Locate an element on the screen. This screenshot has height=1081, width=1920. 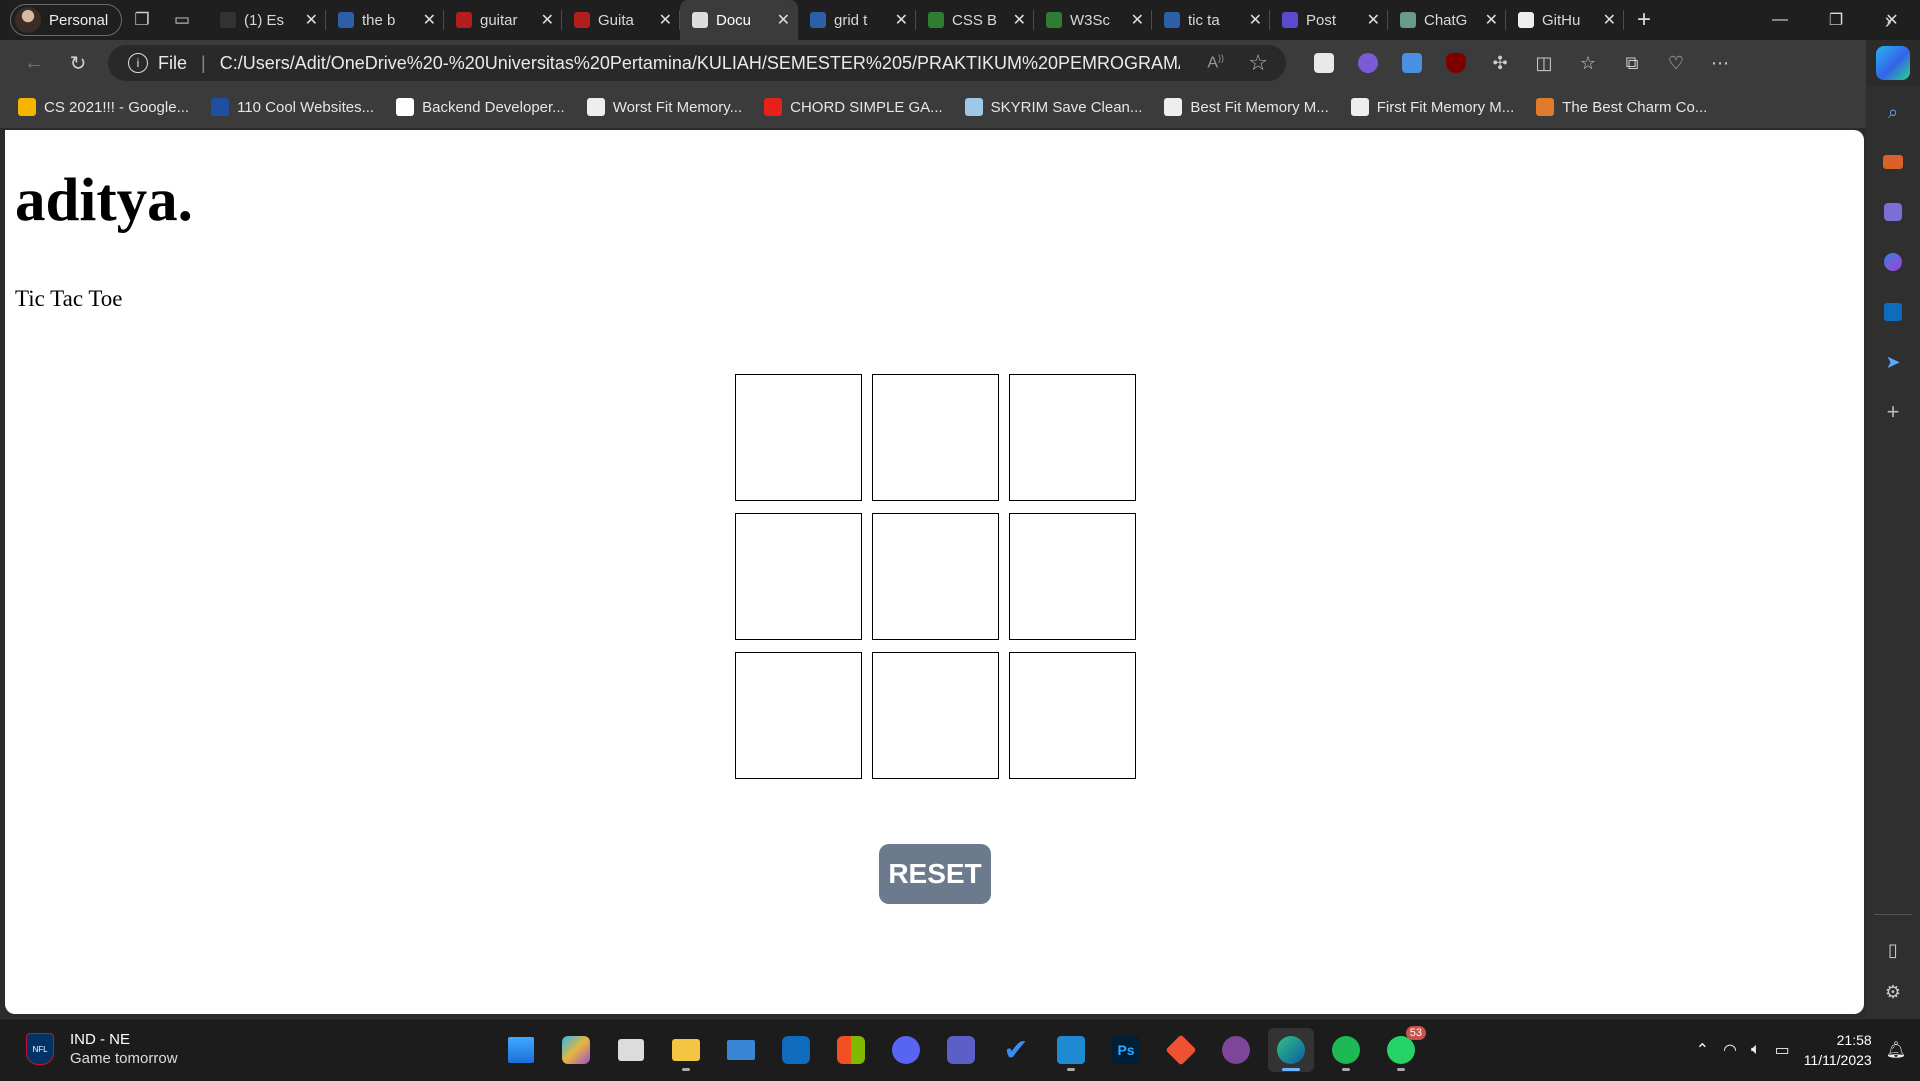
browser-tab: tic ta ✕ is located at coordinates (1211, 20).